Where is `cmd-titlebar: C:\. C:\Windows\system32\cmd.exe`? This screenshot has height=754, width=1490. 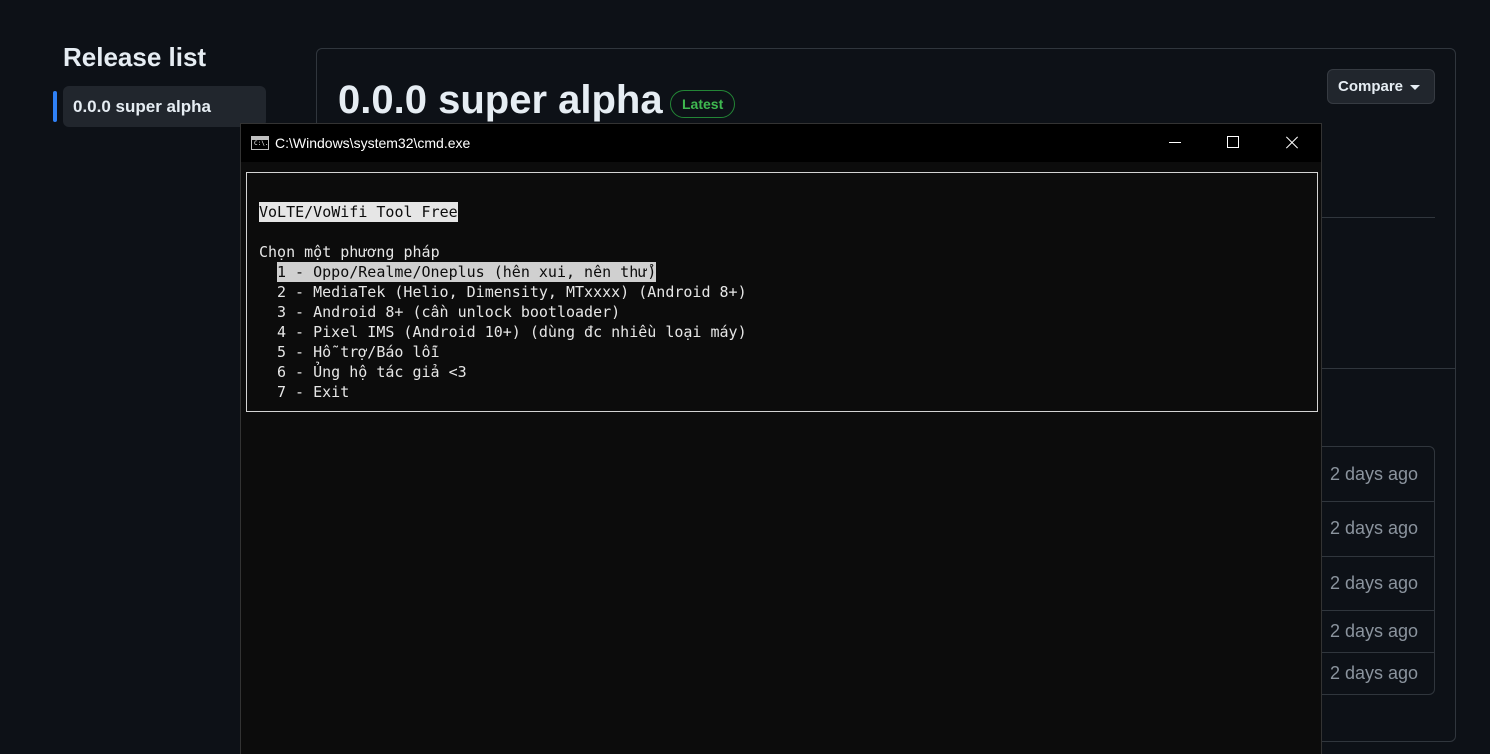
cmd-titlebar: C:\. C:\Windows\system32\cmd.exe is located at coordinates (781, 143).